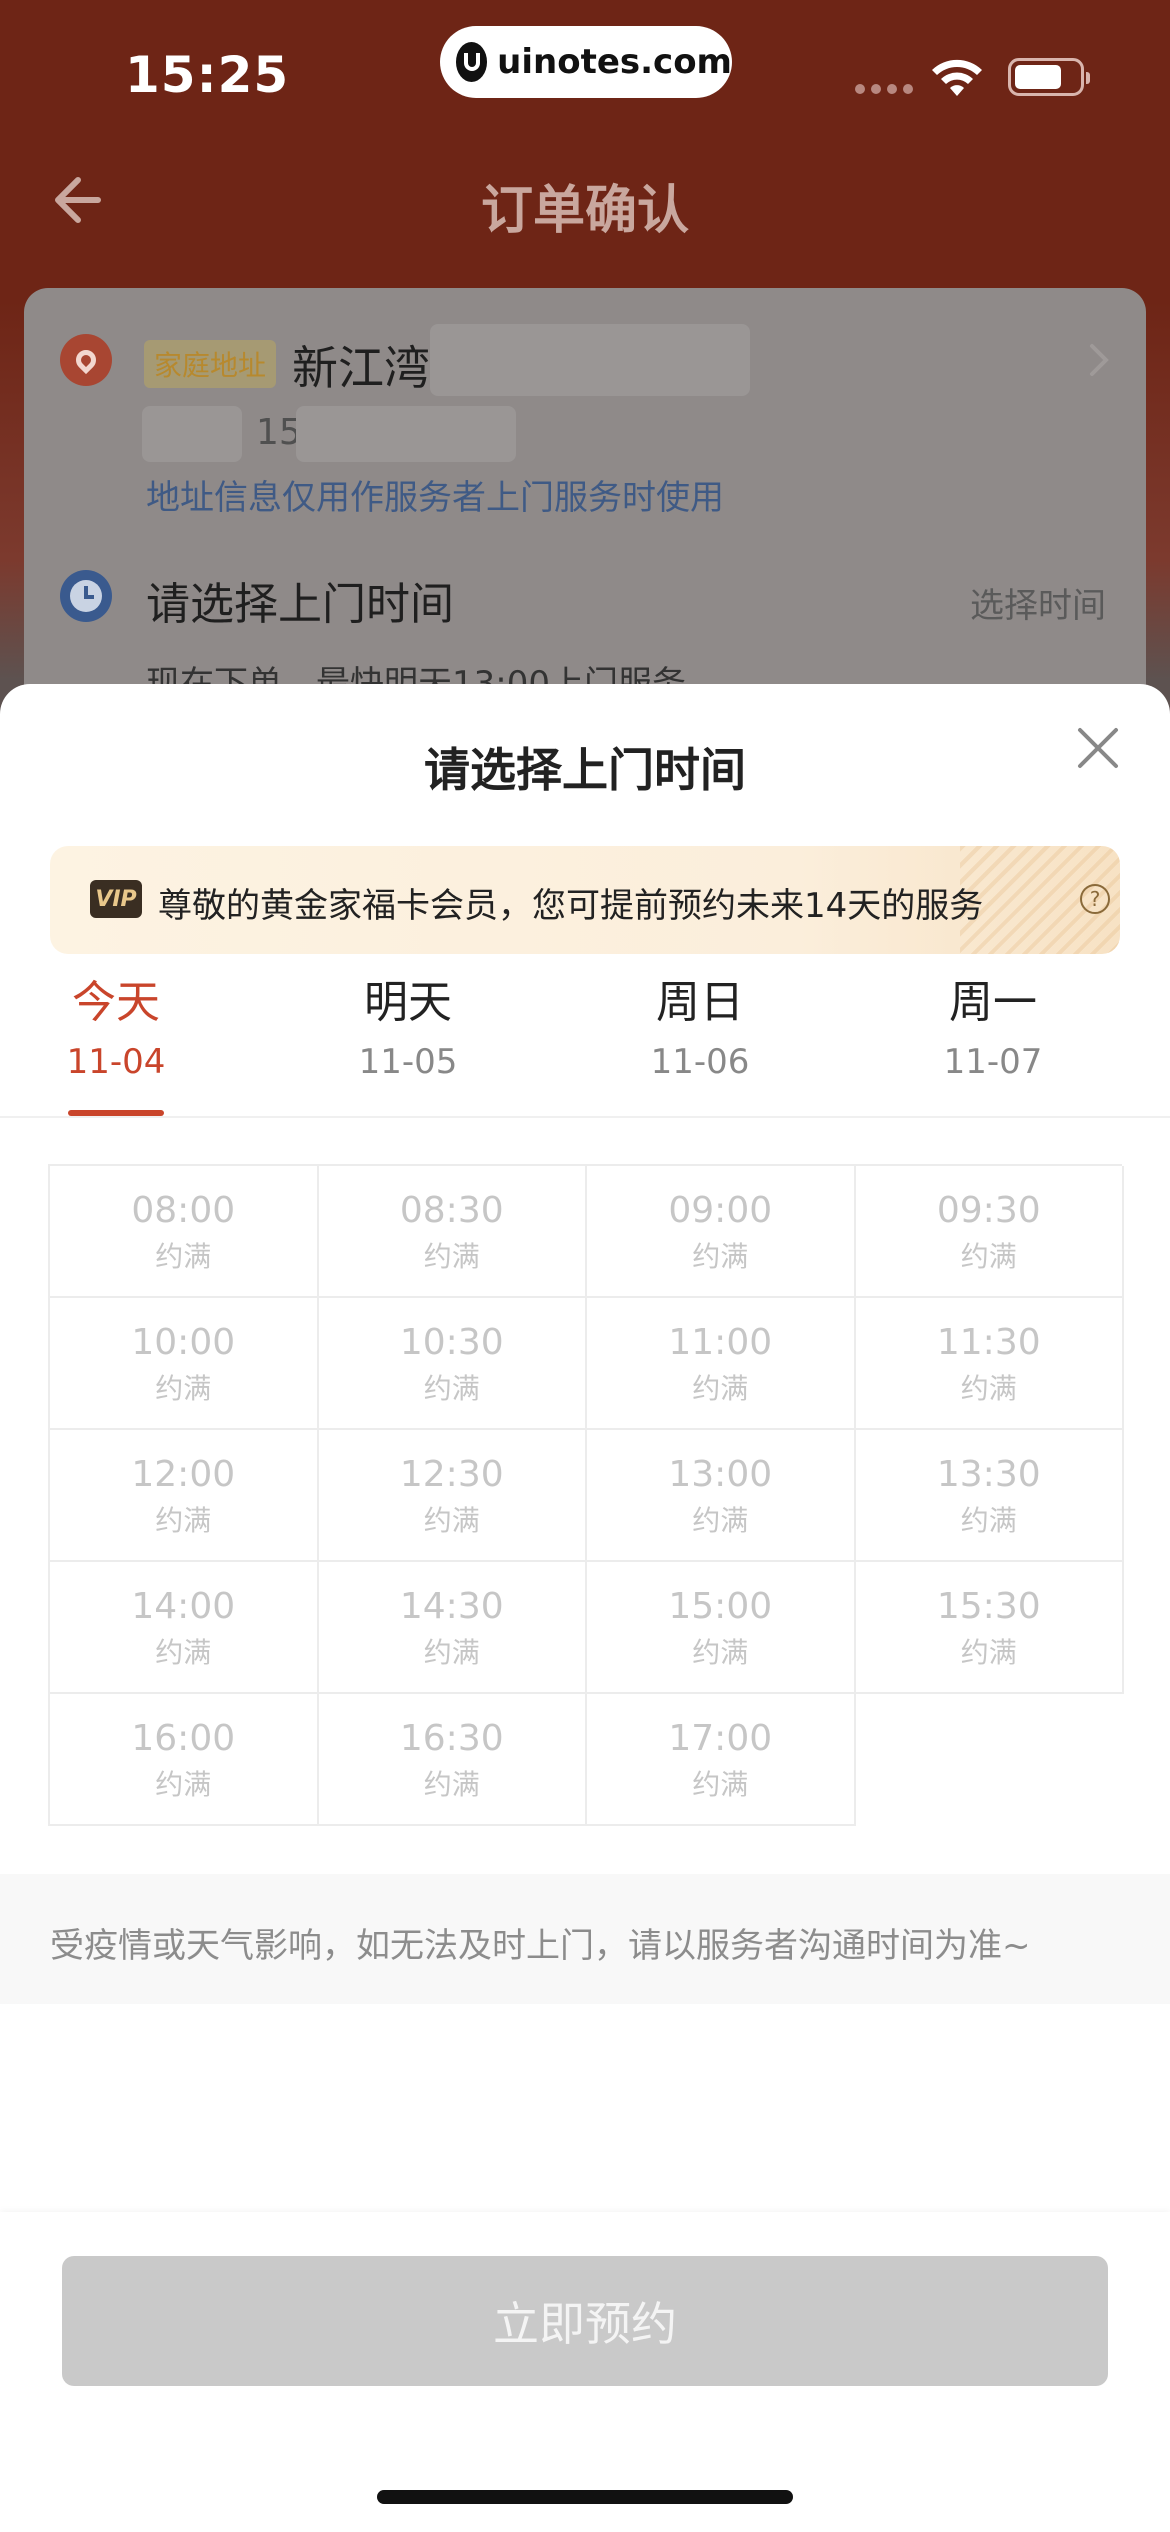 This screenshot has height=2532, width=1170. I want to click on day-tab-date: 11-07, so click(993, 1062).